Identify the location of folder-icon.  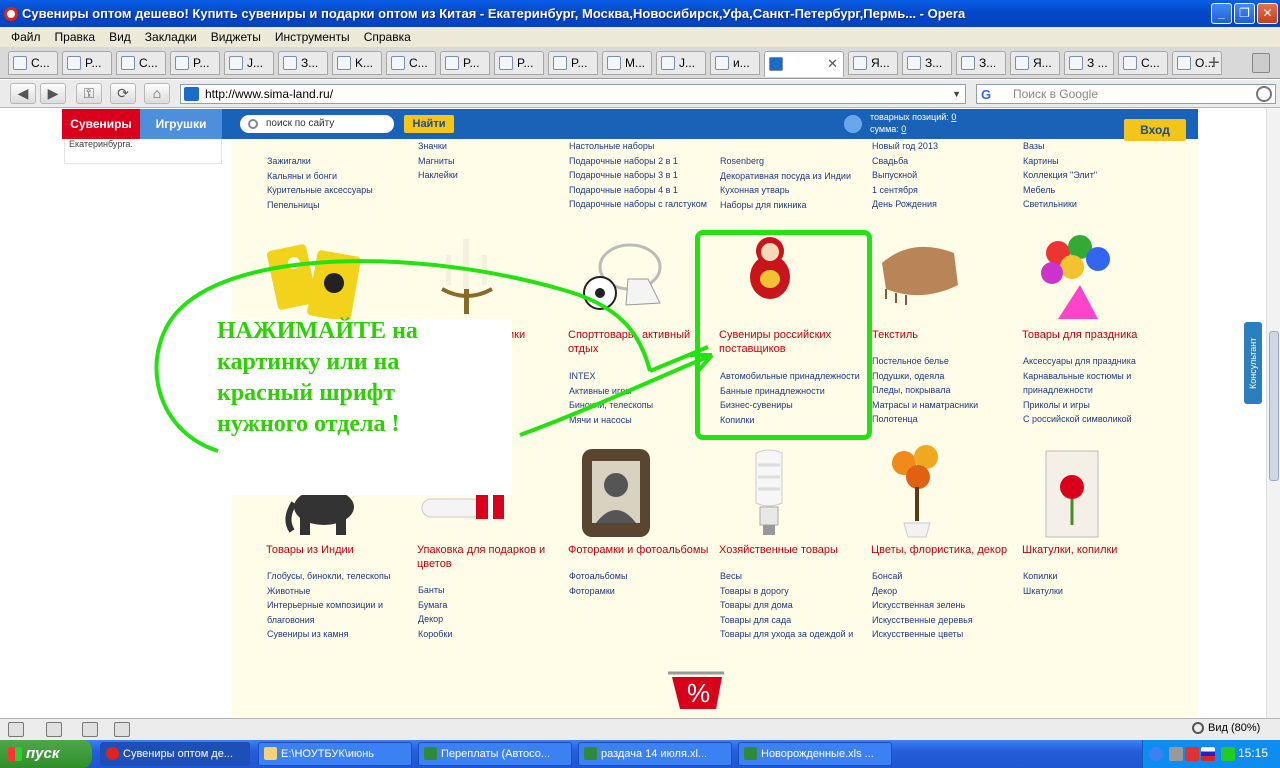
(270, 753).